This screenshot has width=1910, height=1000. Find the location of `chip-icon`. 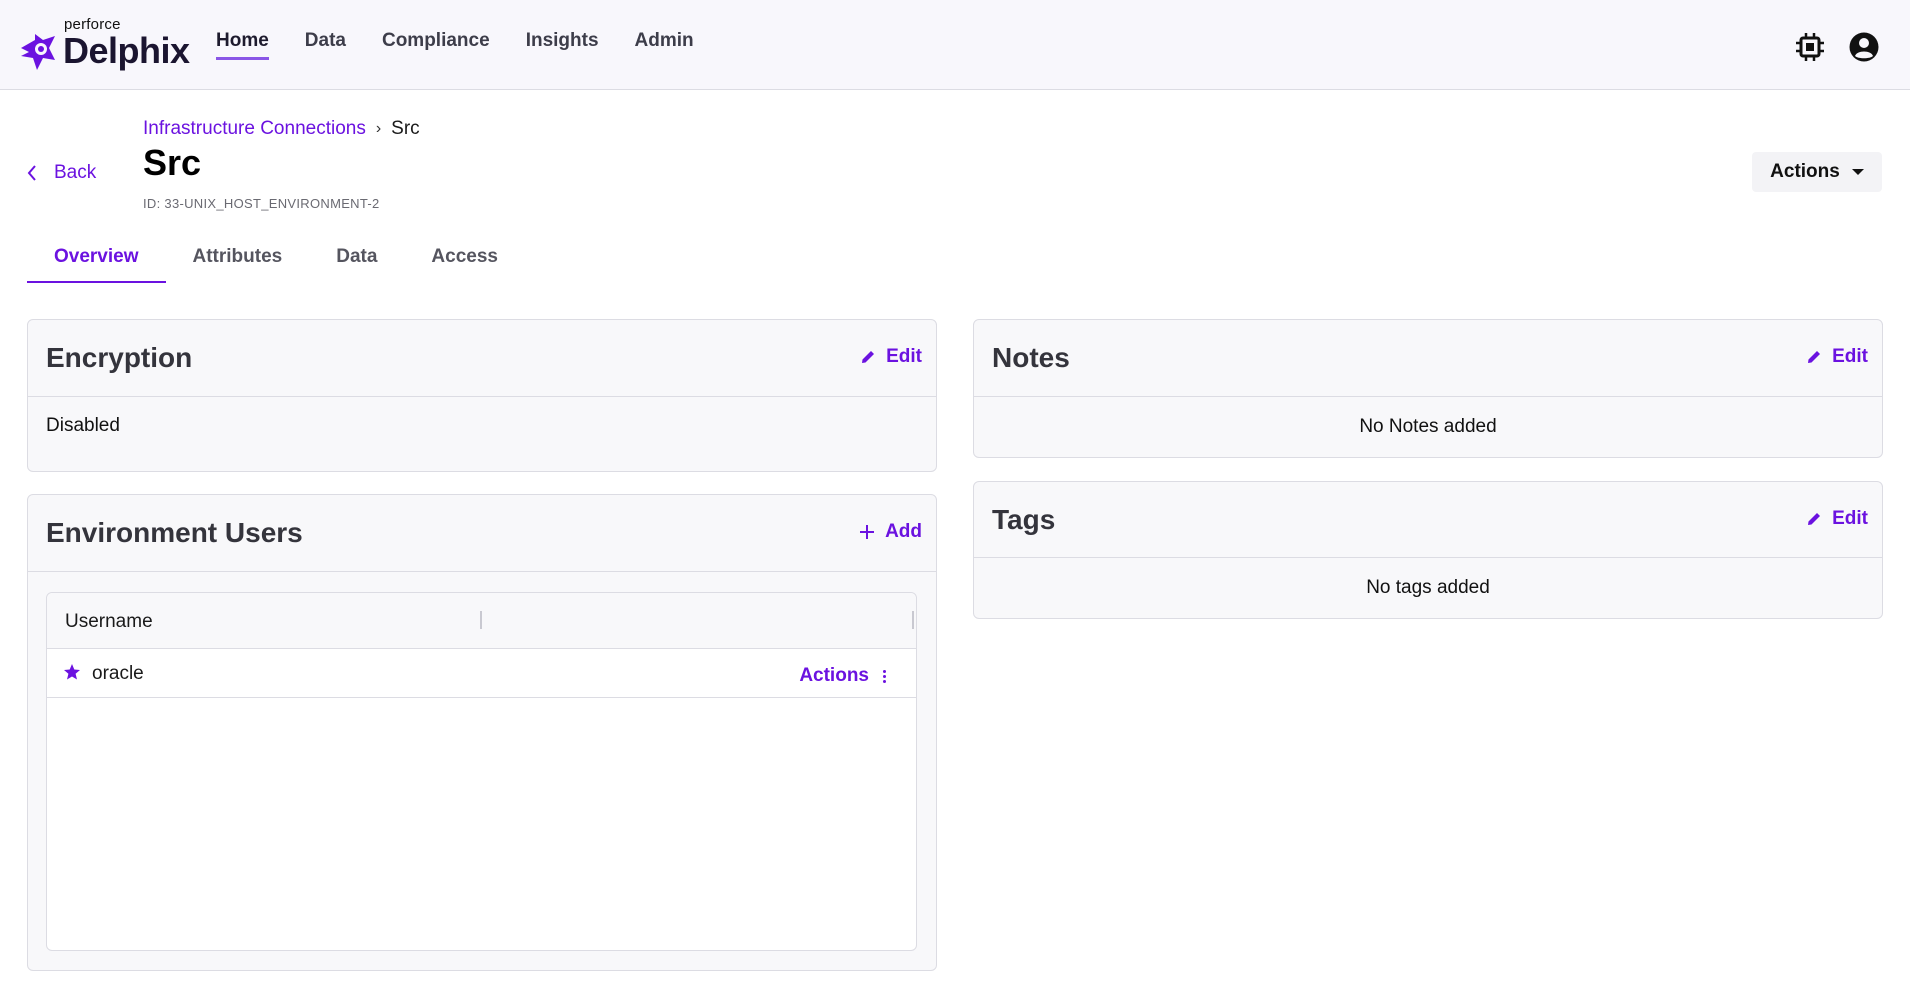

chip-icon is located at coordinates (1810, 47).